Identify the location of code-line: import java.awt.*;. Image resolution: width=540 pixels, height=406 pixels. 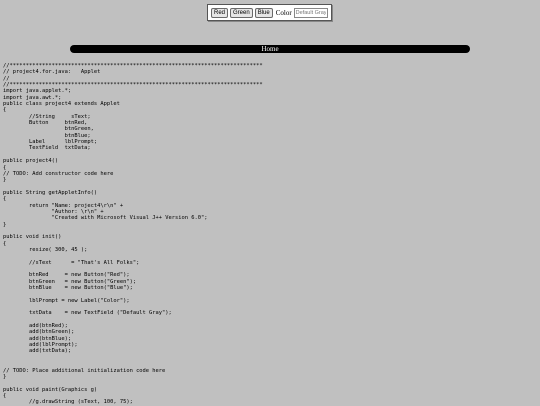
(32, 97).